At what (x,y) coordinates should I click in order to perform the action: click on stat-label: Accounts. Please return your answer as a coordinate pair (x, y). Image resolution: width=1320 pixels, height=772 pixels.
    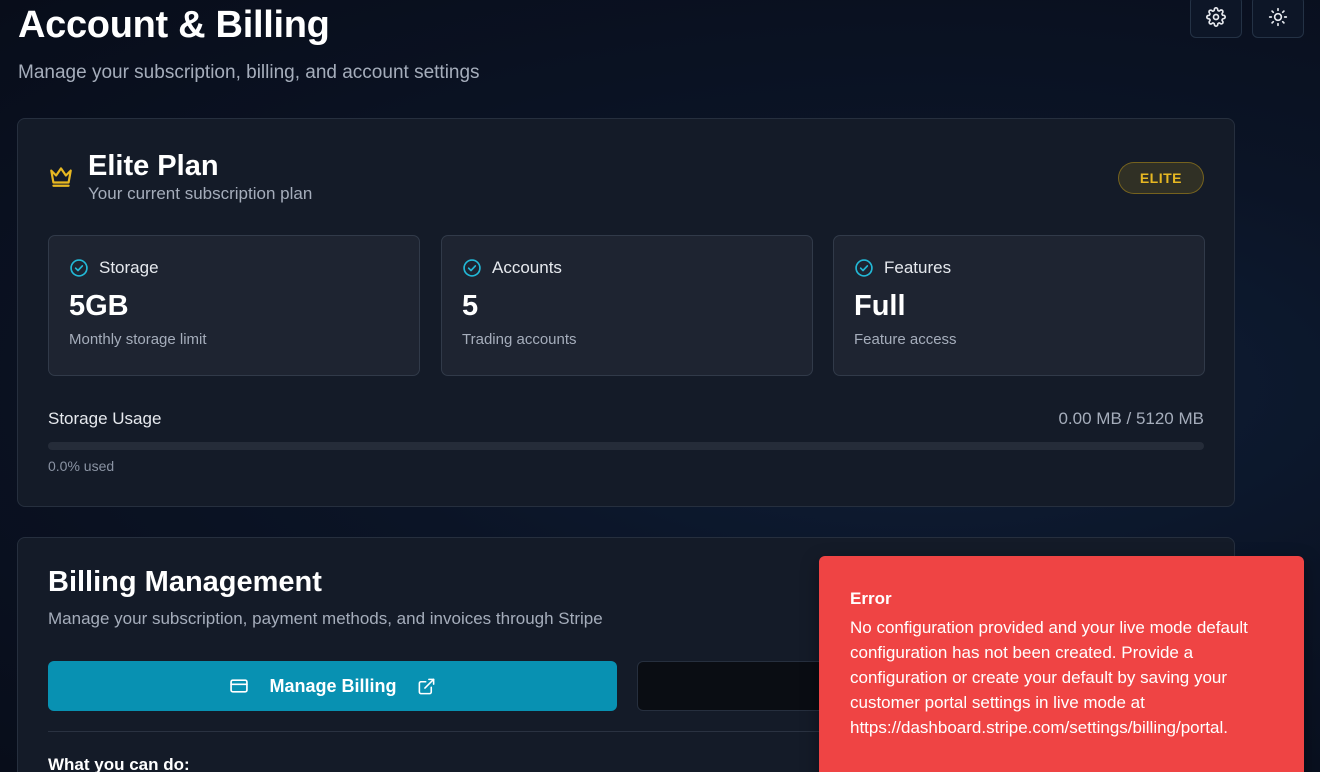
    Looking at the image, I should click on (527, 267).